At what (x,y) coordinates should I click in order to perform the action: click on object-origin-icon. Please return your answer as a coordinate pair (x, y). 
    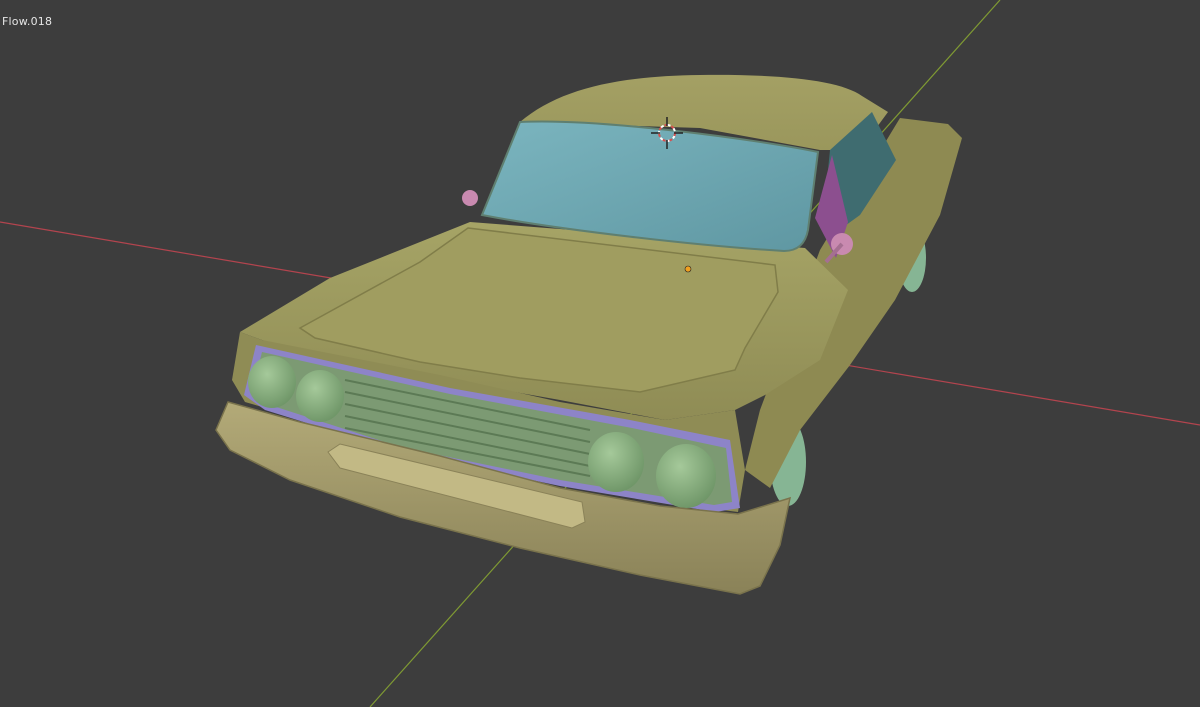
    Looking at the image, I should click on (688, 269).